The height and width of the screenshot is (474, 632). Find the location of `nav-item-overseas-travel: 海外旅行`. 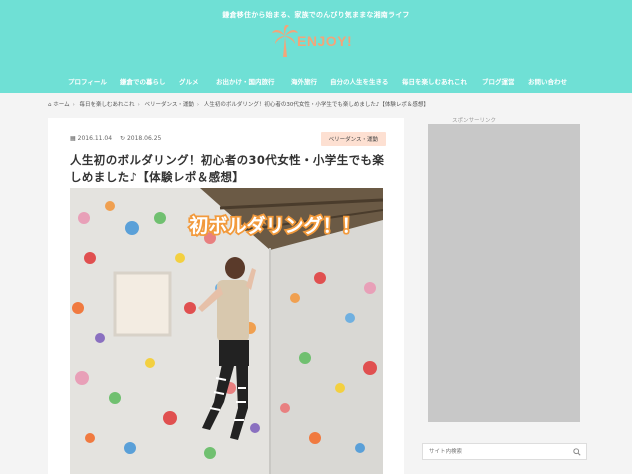

nav-item-overseas-travel: 海外旅行 is located at coordinates (304, 81).